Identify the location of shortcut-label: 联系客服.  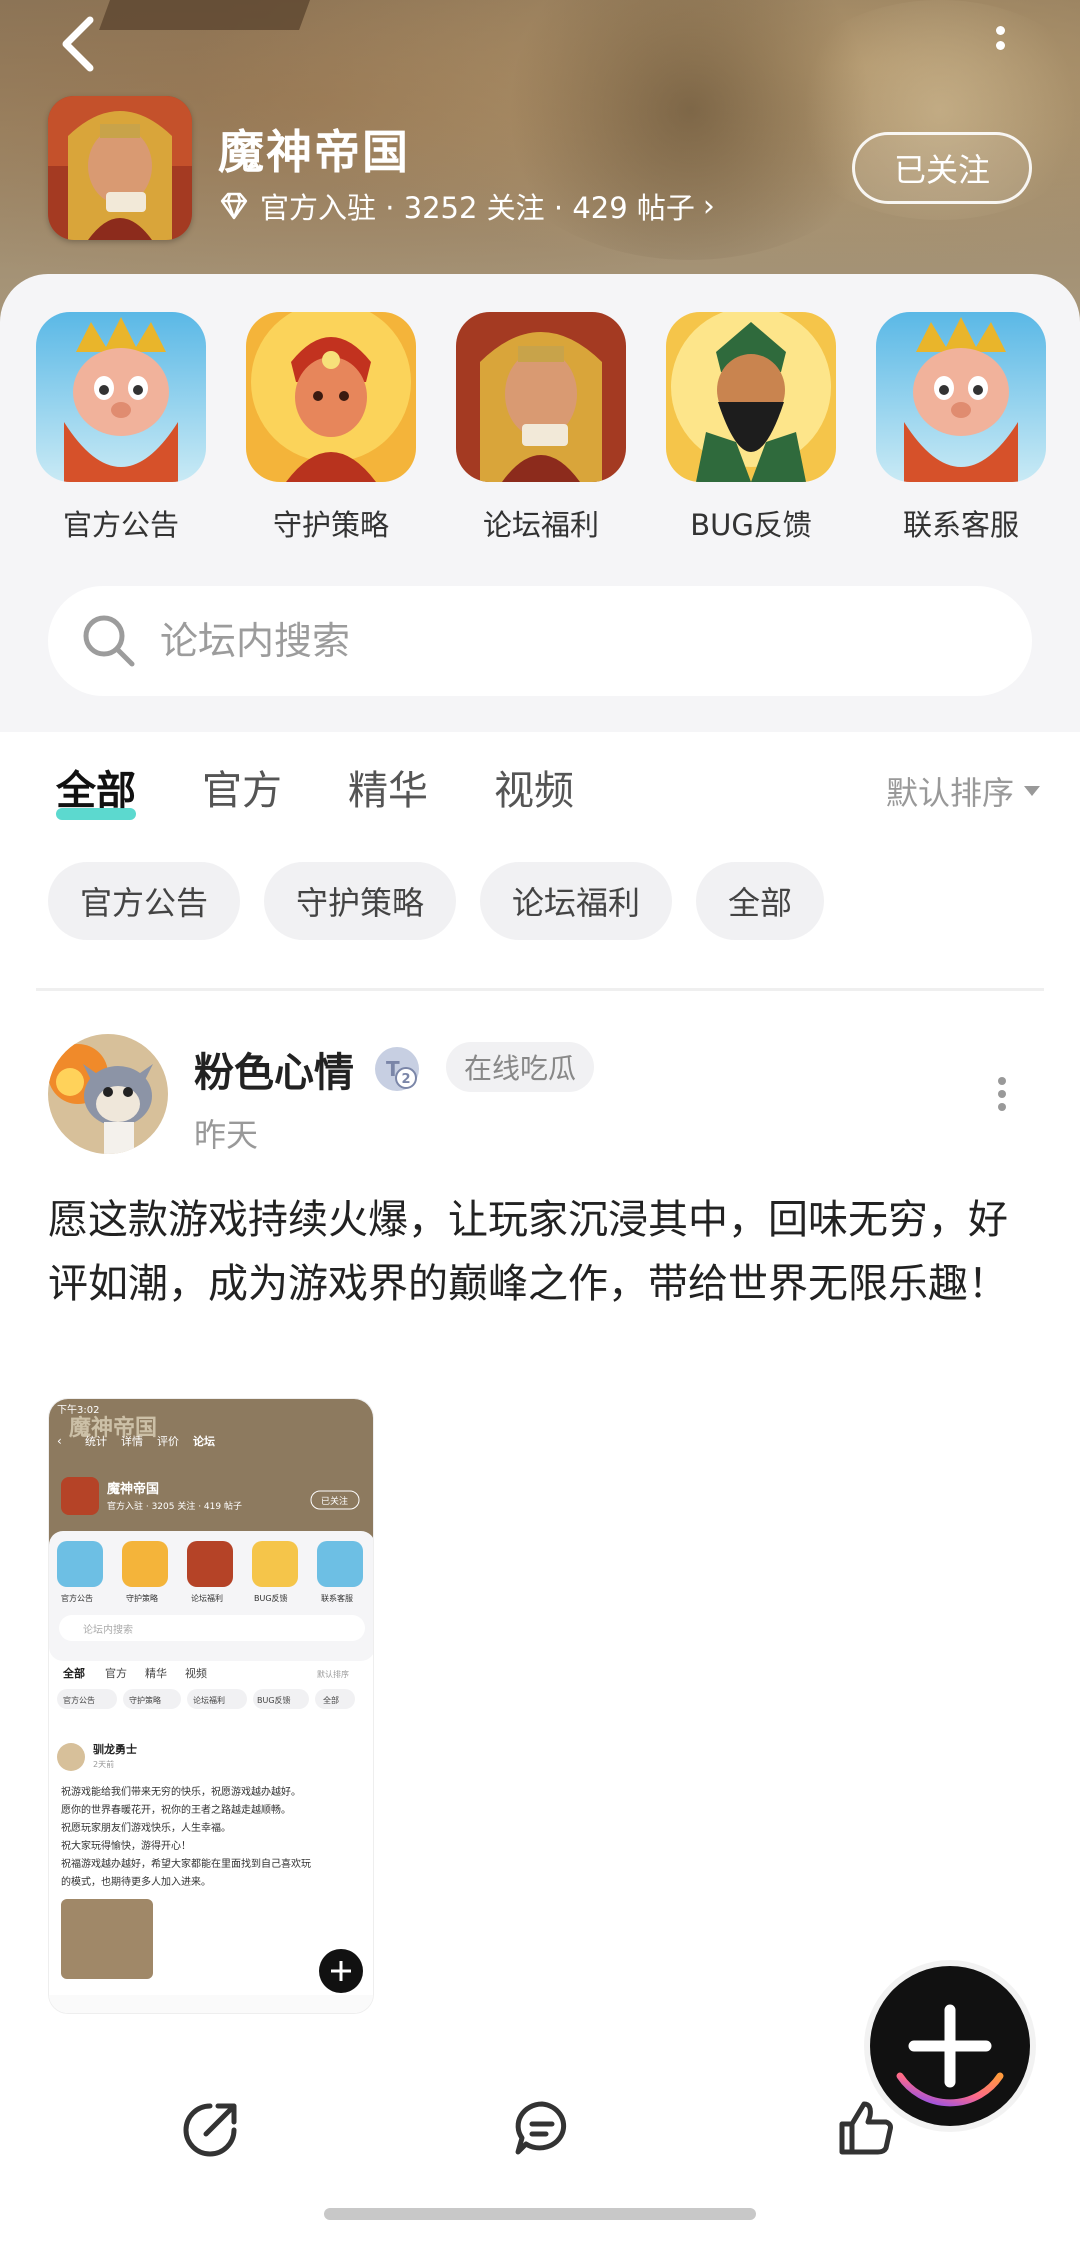
(960, 525).